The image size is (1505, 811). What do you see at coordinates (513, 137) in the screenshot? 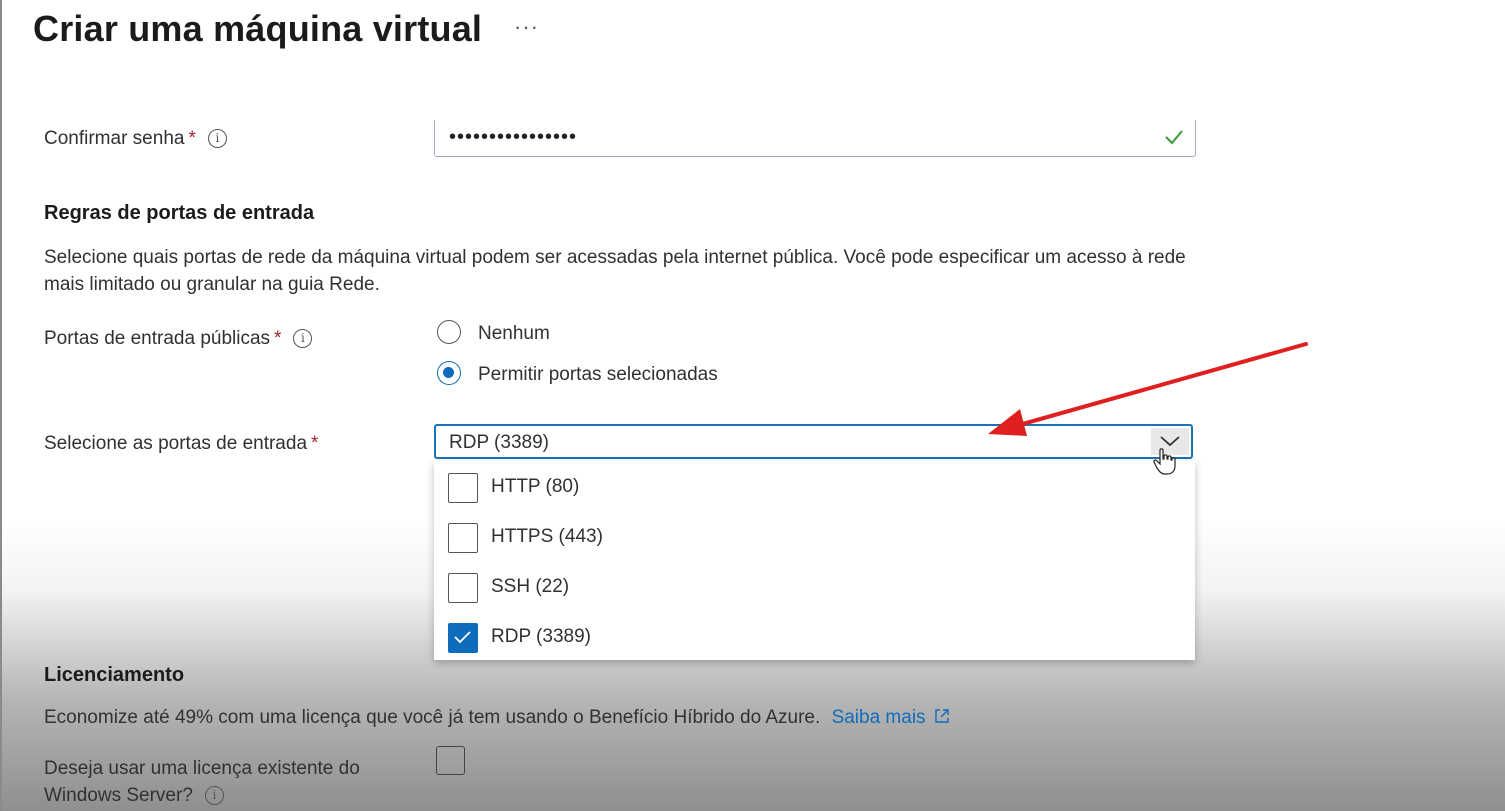
I see `confirm-password-value: ••••••••••••••••` at bounding box center [513, 137].